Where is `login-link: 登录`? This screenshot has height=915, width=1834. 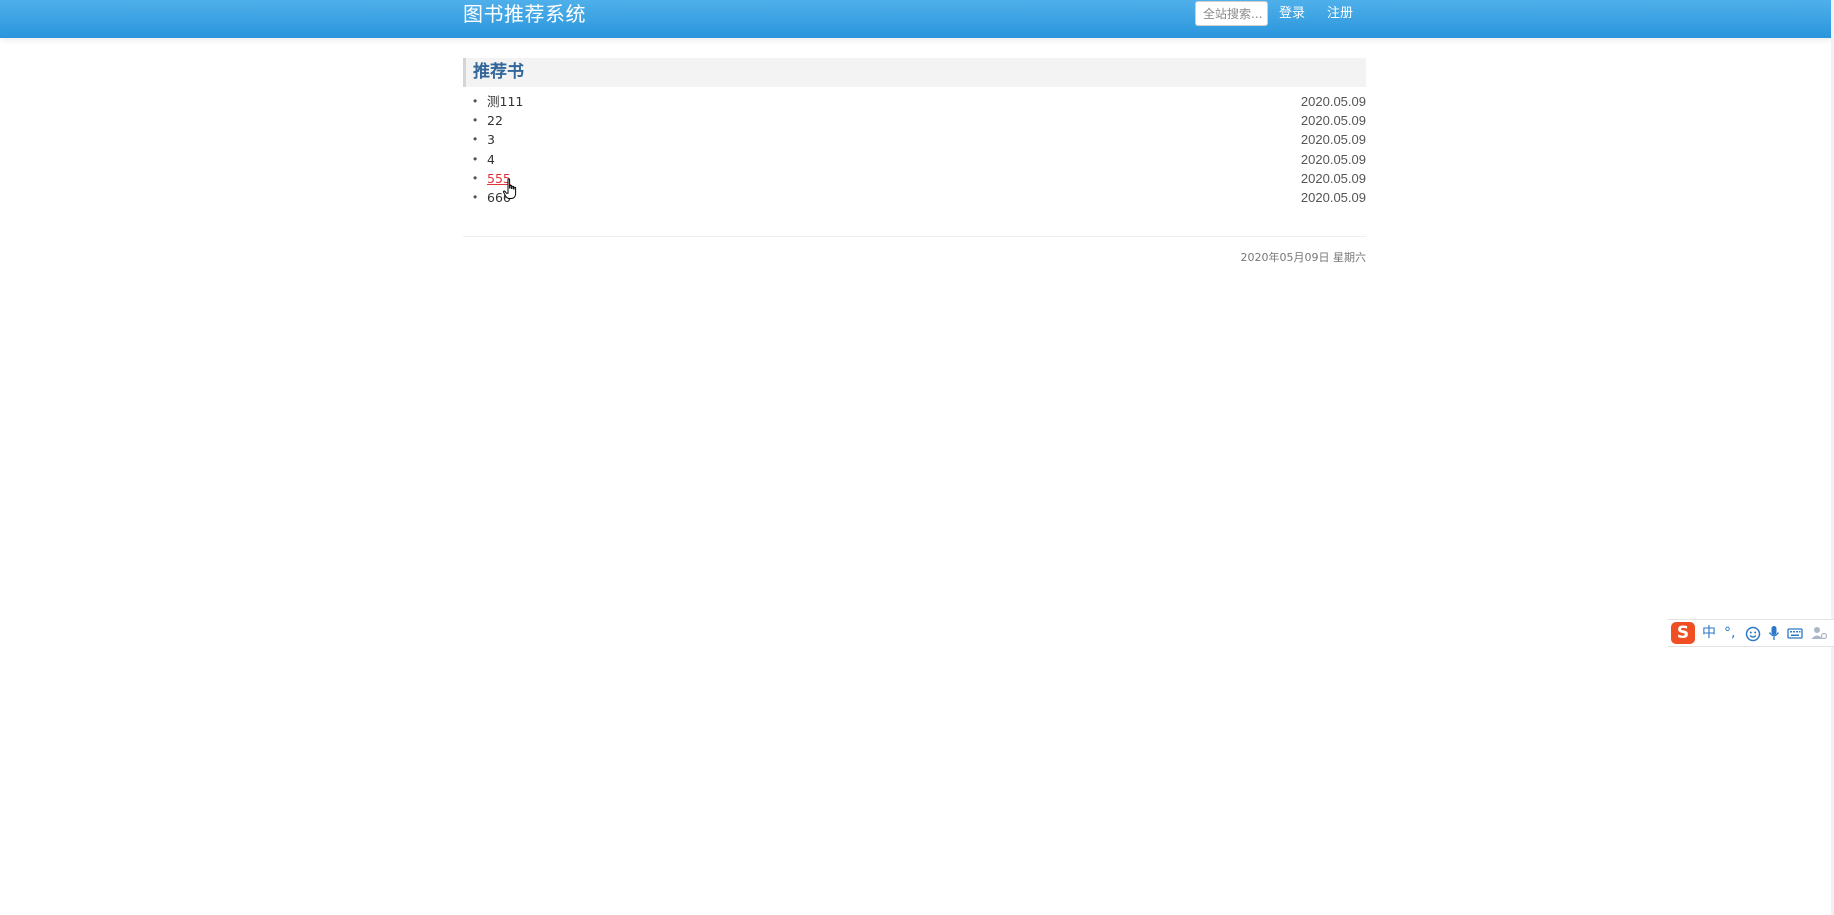 login-link: 登录 is located at coordinates (1292, 14).